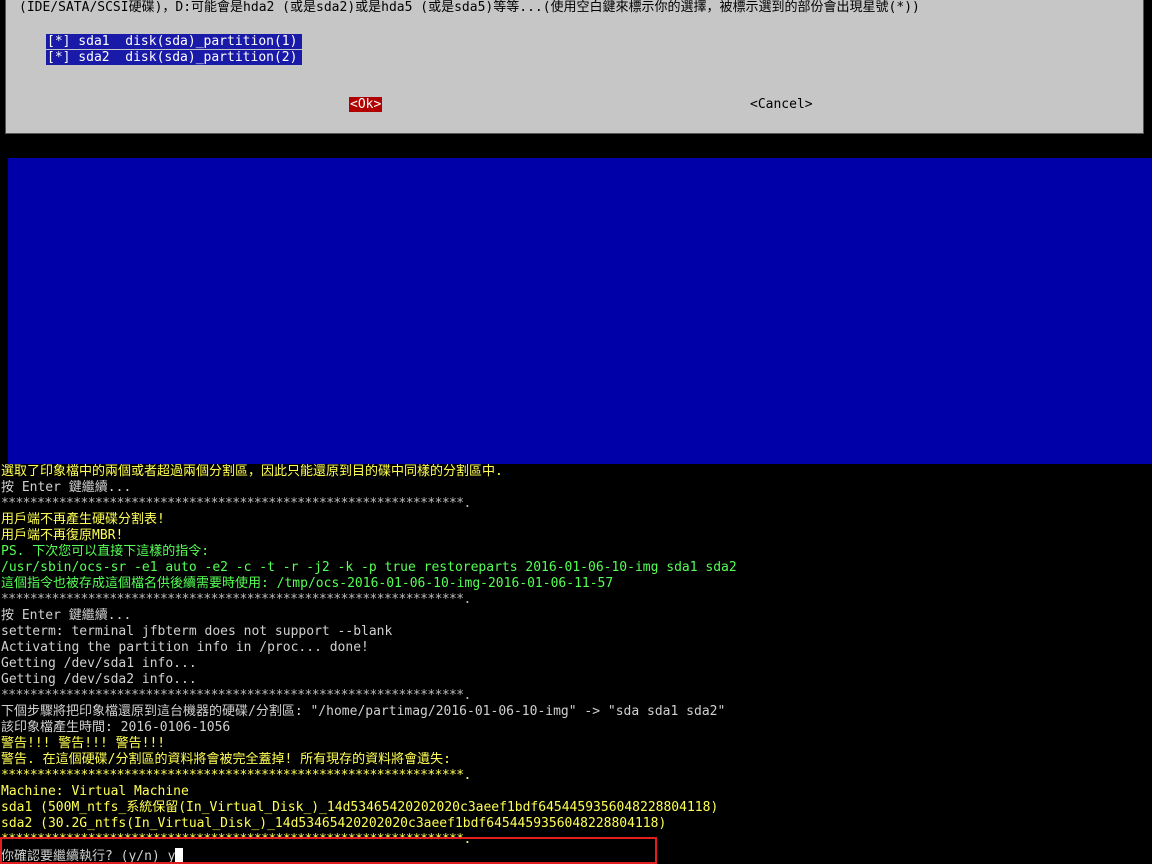 The width and height of the screenshot is (1152, 864). Describe the element at coordinates (252, 471) in the screenshot. I see `terminal-line: 選取了印象檔中的兩個或者超過兩個分割區，因此只能還原到目的碟中同樣的分割區中.` at that location.